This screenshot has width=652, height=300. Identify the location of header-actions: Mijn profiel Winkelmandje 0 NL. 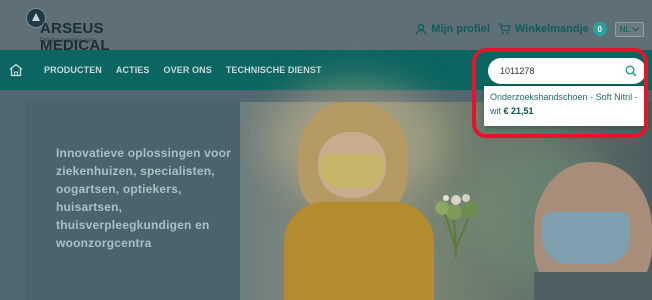
(529, 29).